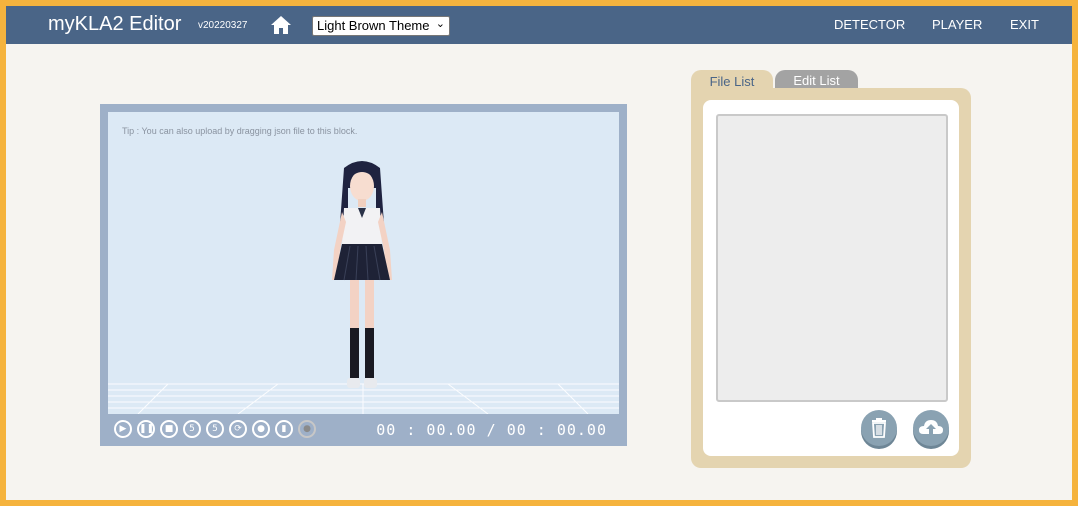  I want to click on rewind-5-icon: 5, so click(192, 429).